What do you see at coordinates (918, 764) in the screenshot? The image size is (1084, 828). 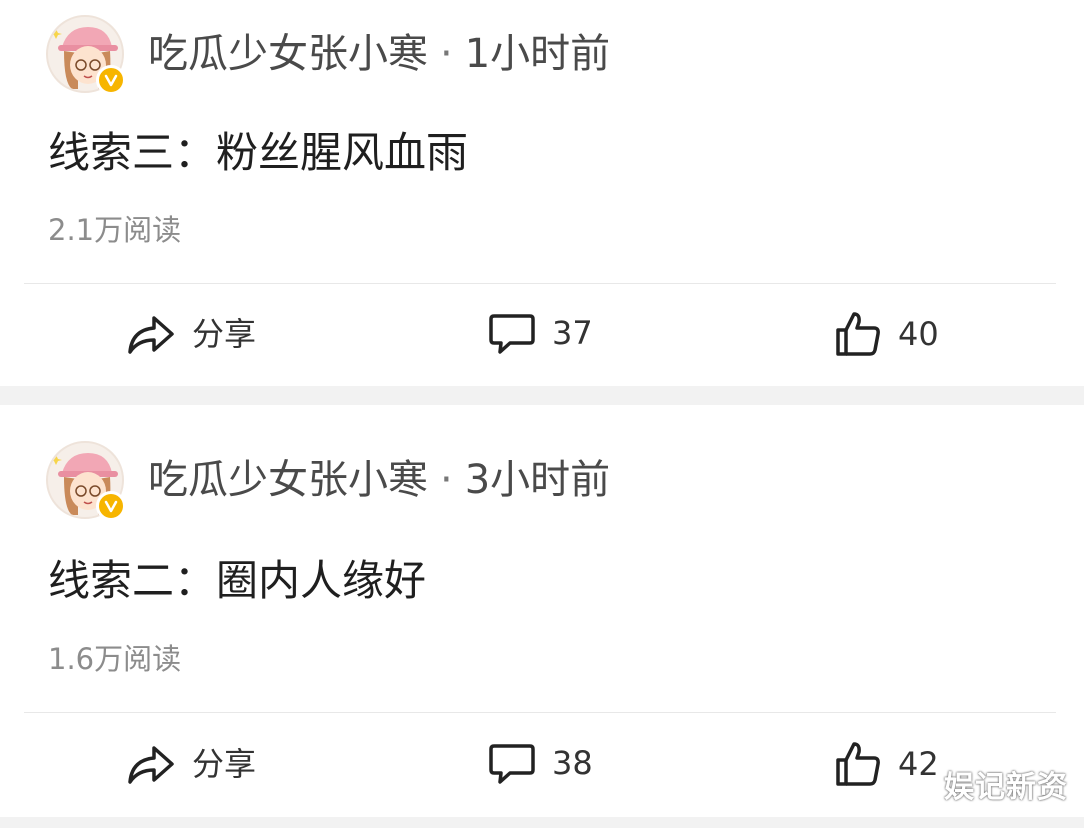 I see `like-count: 42` at bounding box center [918, 764].